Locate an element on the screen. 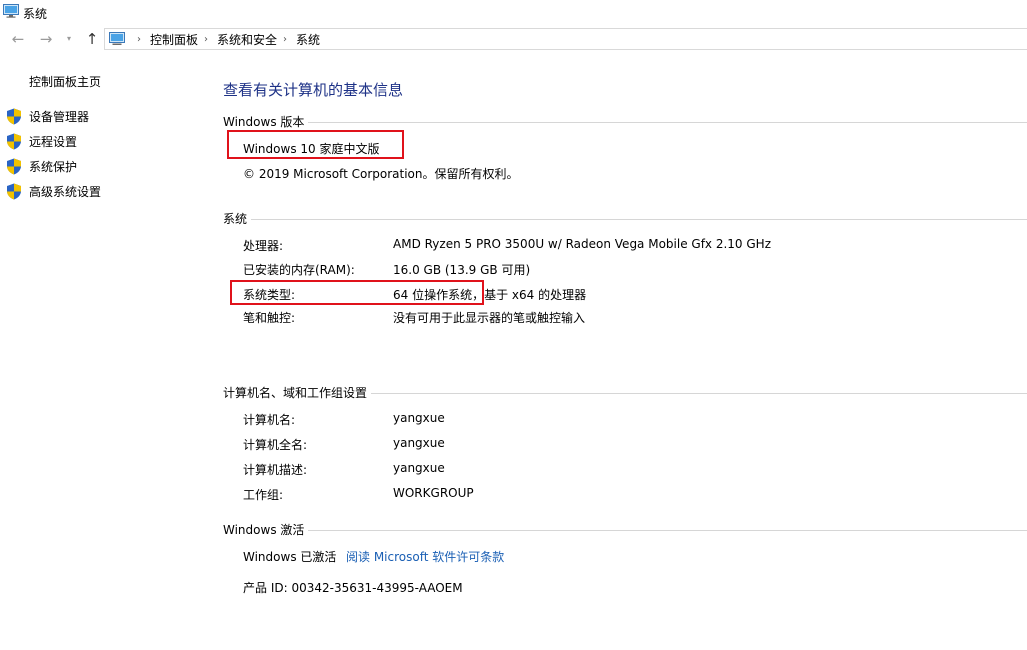 Image resolution: width=1027 pixels, height=650 pixels. sidebar-item-label: 远程设置 is located at coordinates (53, 141).